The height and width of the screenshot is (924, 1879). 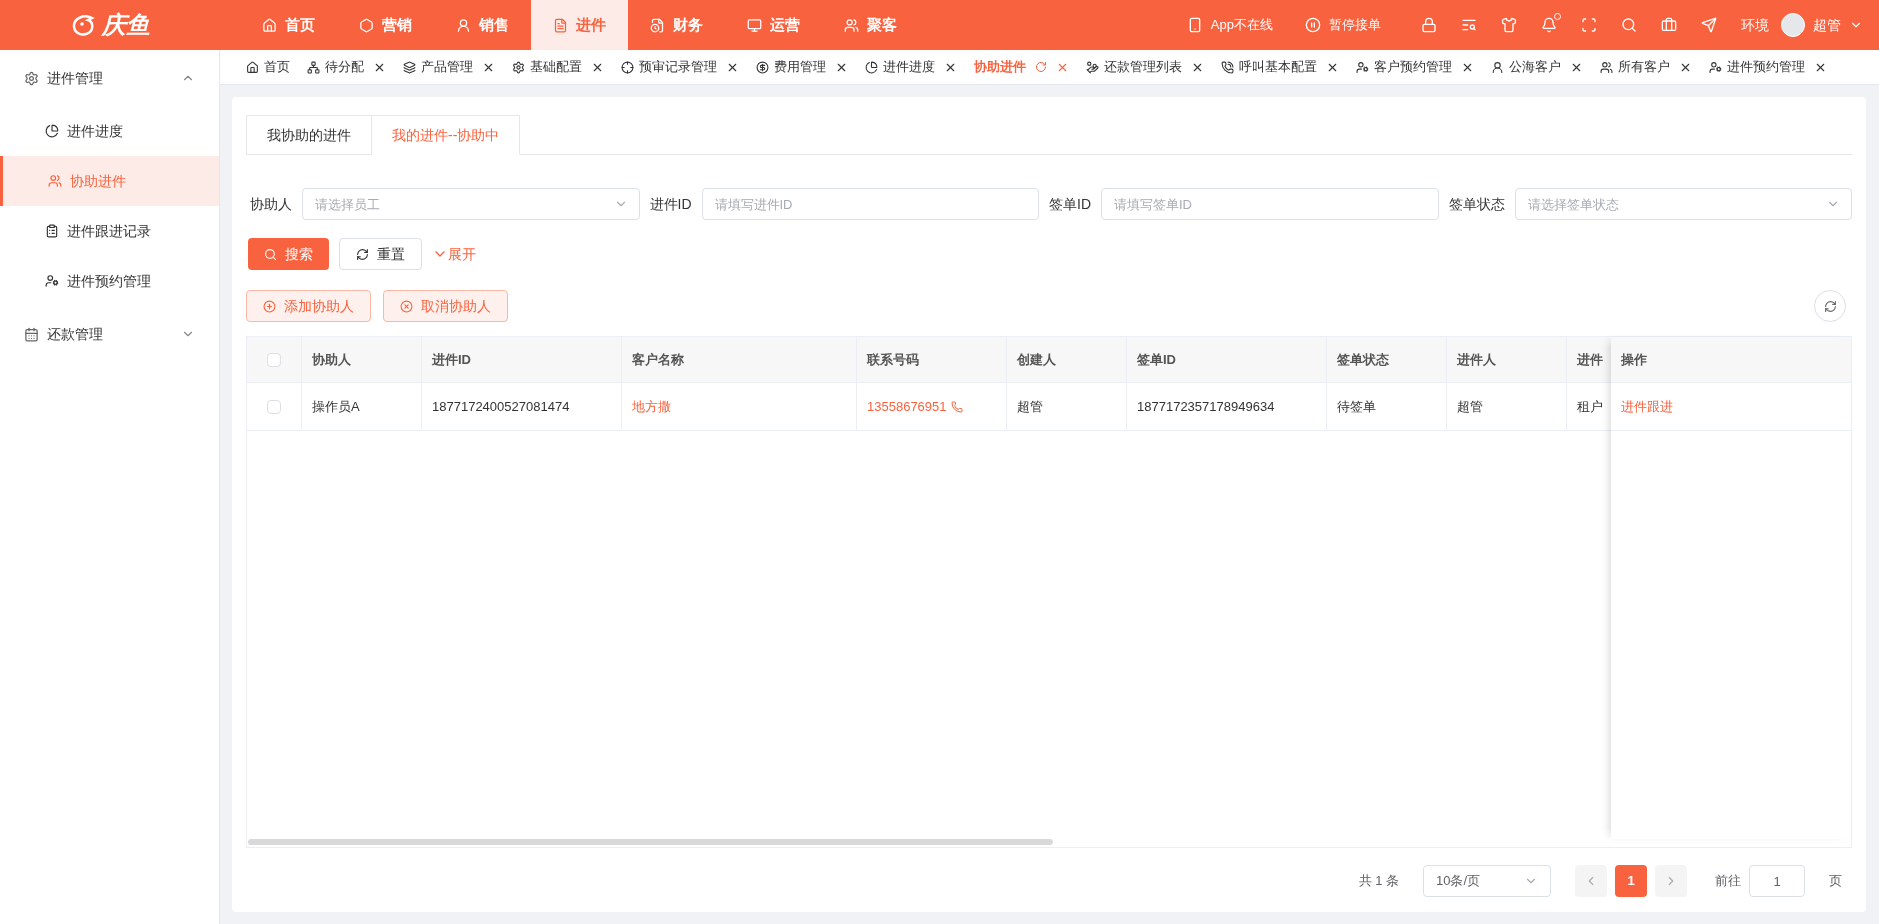 What do you see at coordinates (109, 231) in the screenshot?
I see `sidebar-item: 进件跟进记录` at bounding box center [109, 231].